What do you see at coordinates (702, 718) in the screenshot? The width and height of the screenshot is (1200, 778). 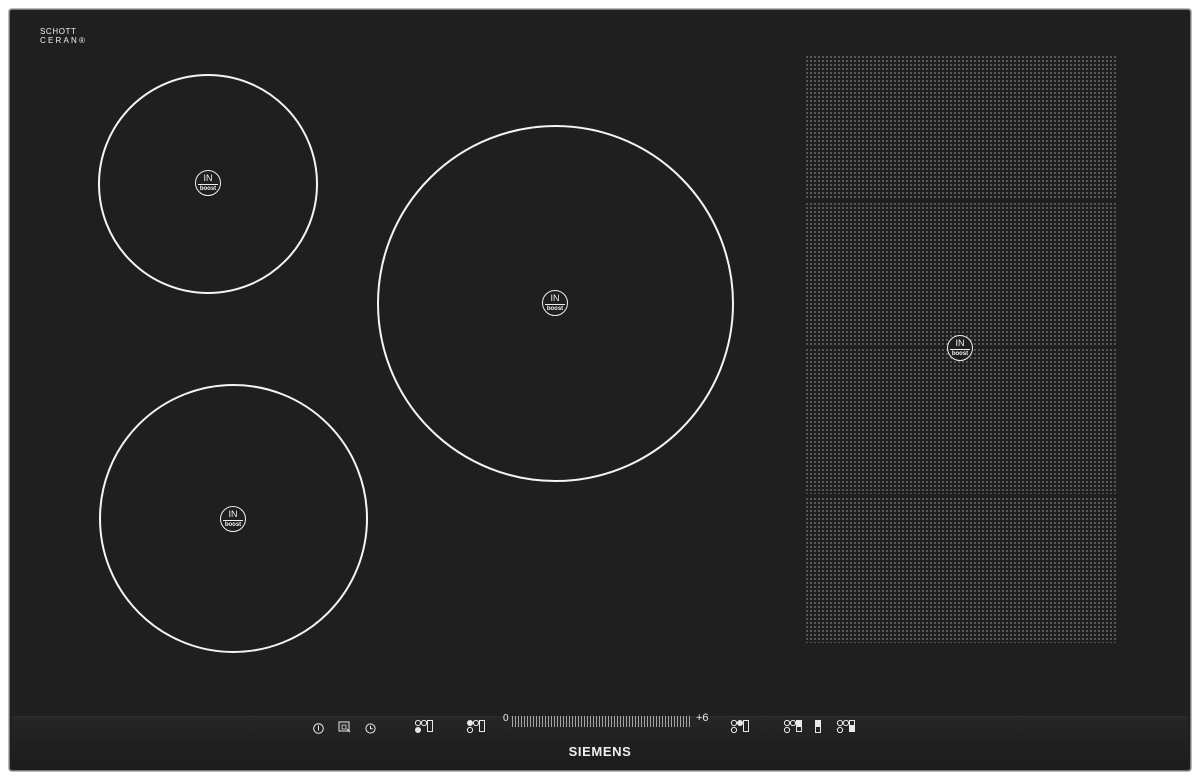 I see `power-slider-max-label: +6` at bounding box center [702, 718].